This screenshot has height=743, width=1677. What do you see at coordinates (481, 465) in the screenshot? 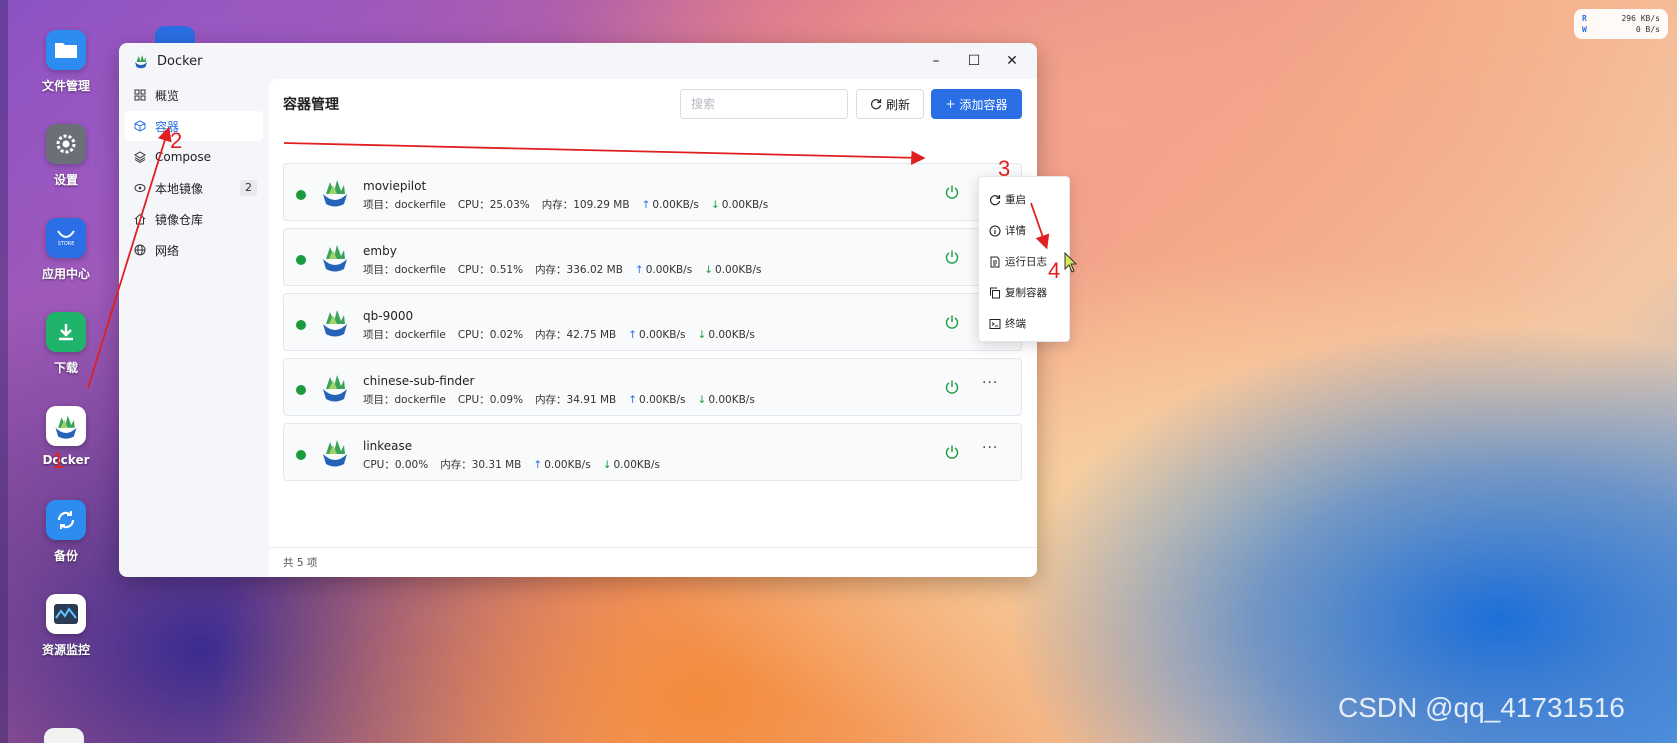
I see `container-memory: 内存：30.31 MB` at bounding box center [481, 465].